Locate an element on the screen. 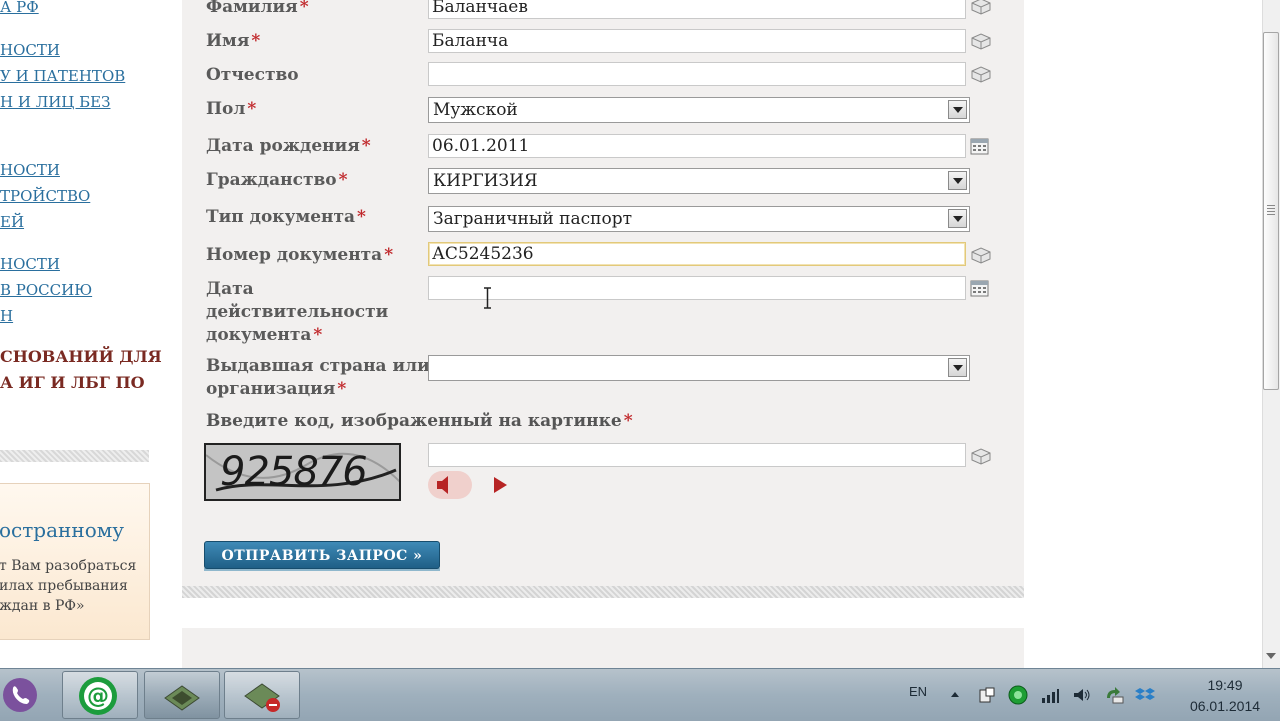  doc-type-label: Тип документа * is located at coordinates (286, 217).